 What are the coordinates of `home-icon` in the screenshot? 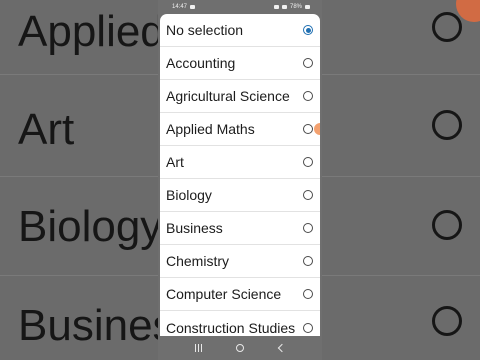 It's located at (240, 348).